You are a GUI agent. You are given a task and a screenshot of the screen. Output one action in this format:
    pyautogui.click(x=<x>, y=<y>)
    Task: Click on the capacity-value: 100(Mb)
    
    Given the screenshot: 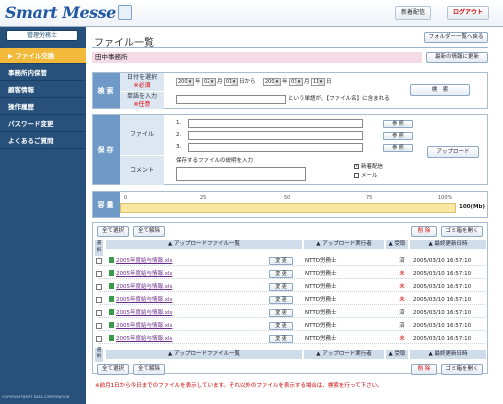 What is the action you would take?
    pyautogui.click(x=472, y=207)
    